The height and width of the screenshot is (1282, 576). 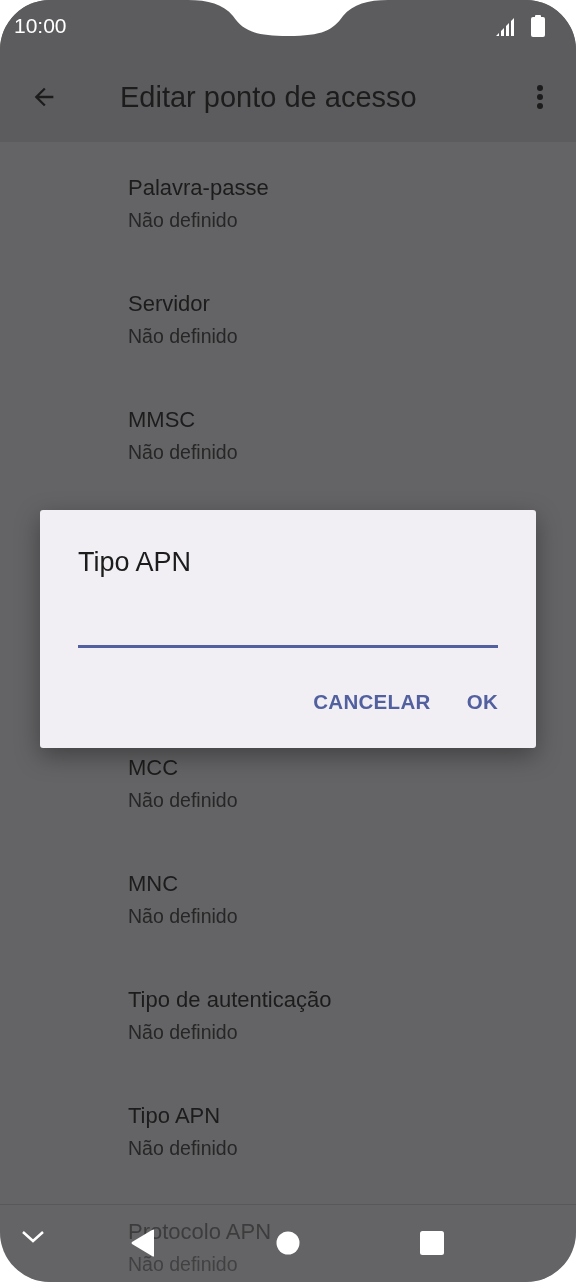 I want to click on home-icon, so click(x=288, y=1243).